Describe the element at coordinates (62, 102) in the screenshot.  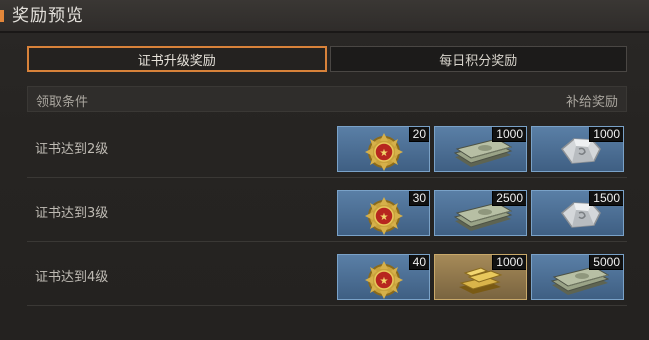
I see `column-condition-label: 领取条件` at that location.